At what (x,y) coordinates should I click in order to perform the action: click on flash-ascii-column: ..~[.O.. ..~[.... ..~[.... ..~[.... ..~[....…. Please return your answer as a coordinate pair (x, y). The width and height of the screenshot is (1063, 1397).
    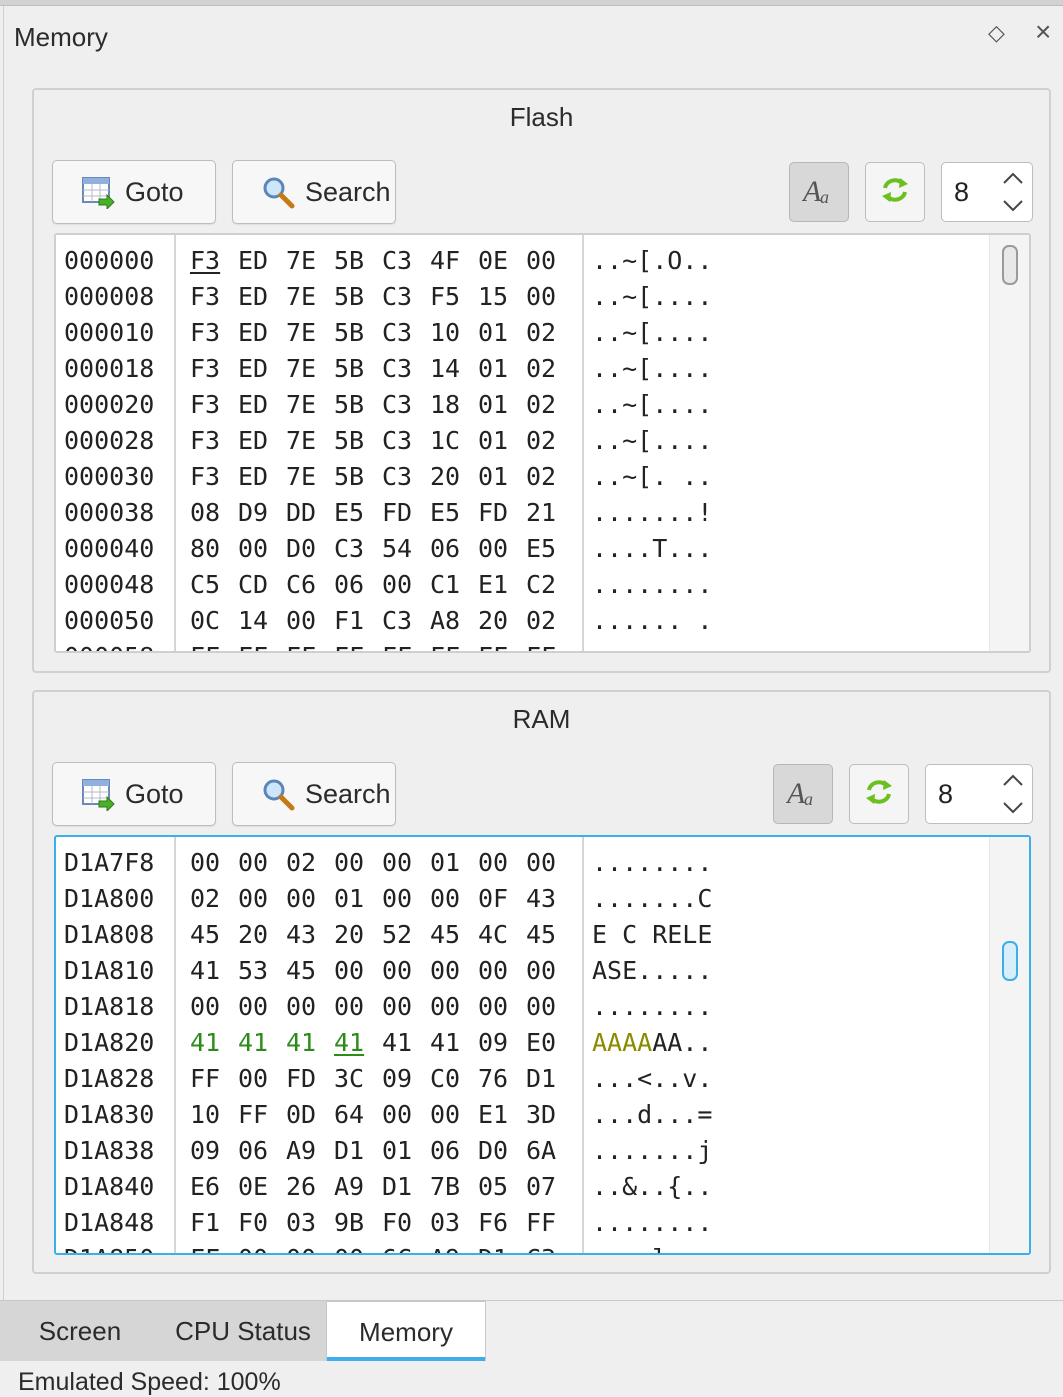
    Looking at the image, I should click on (788, 443).